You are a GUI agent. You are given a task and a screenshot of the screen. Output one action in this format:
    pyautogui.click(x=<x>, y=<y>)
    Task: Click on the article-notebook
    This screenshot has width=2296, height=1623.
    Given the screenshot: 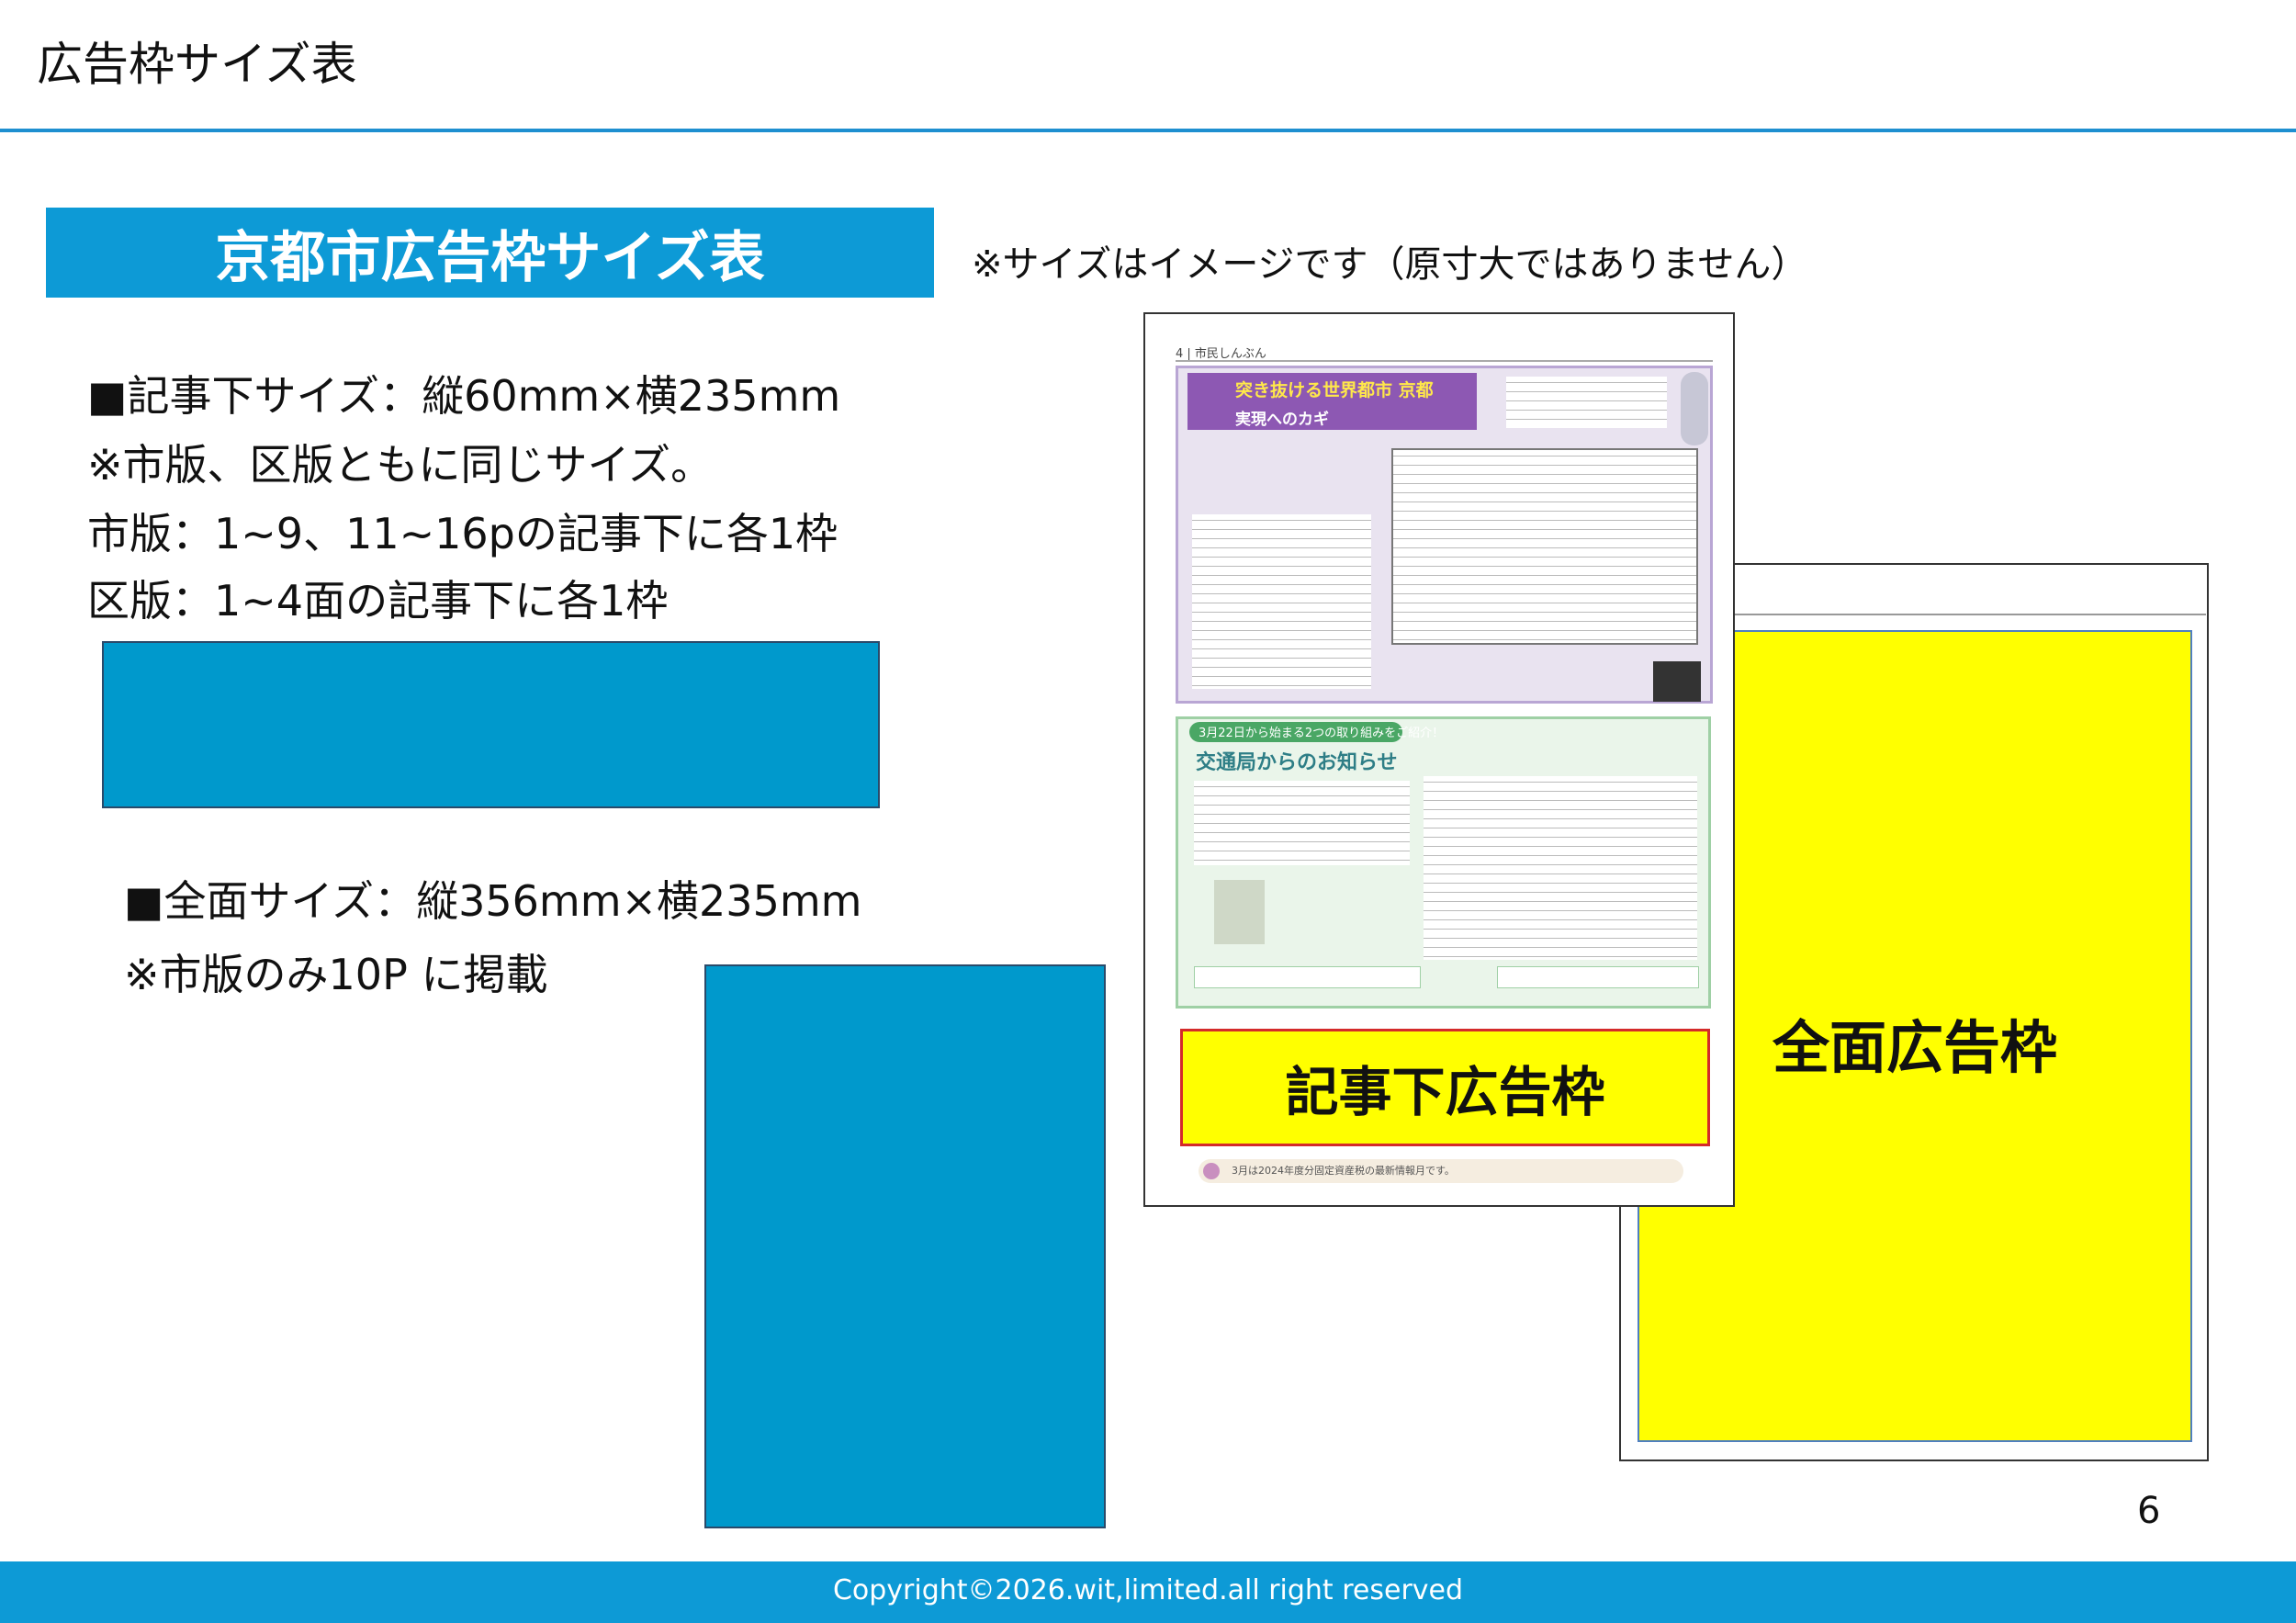 What is the action you would take?
    pyautogui.click(x=1545, y=546)
    